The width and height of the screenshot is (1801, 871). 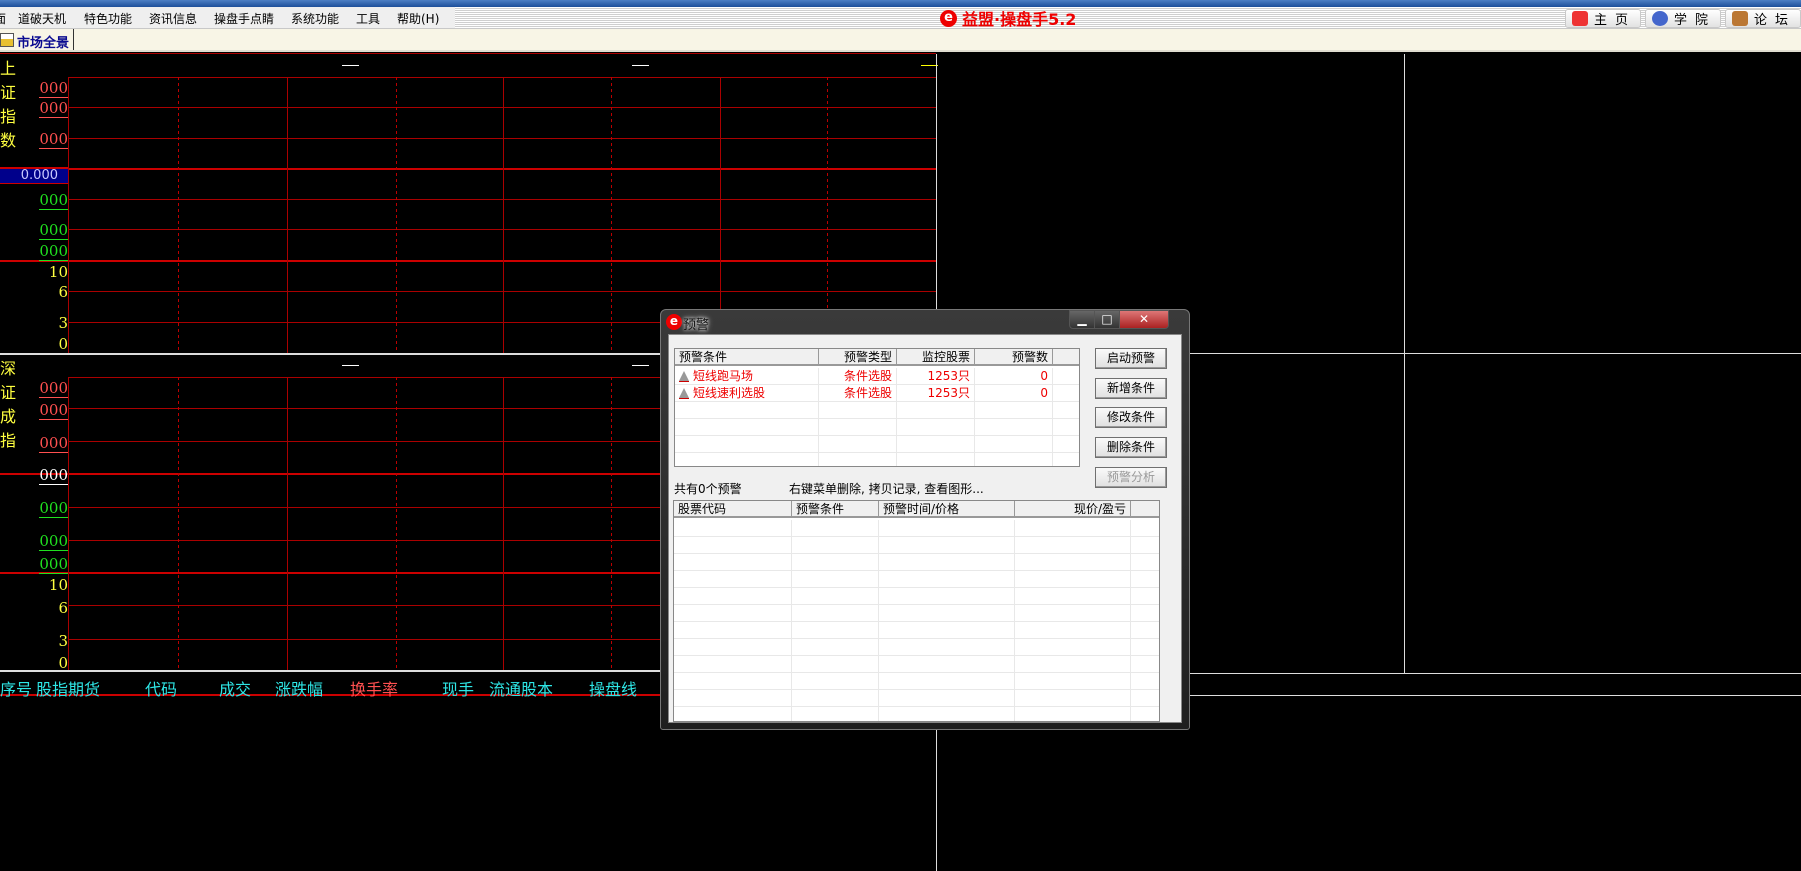 I want to click on dialog-button-2: 新增条件, so click(x=1131, y=388).